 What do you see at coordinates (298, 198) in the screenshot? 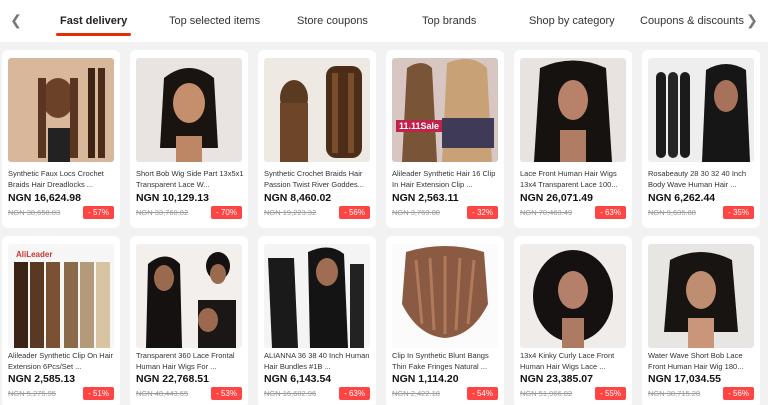
I see `product-price: NGN 8,460.02` at bounding box center [298, 198].